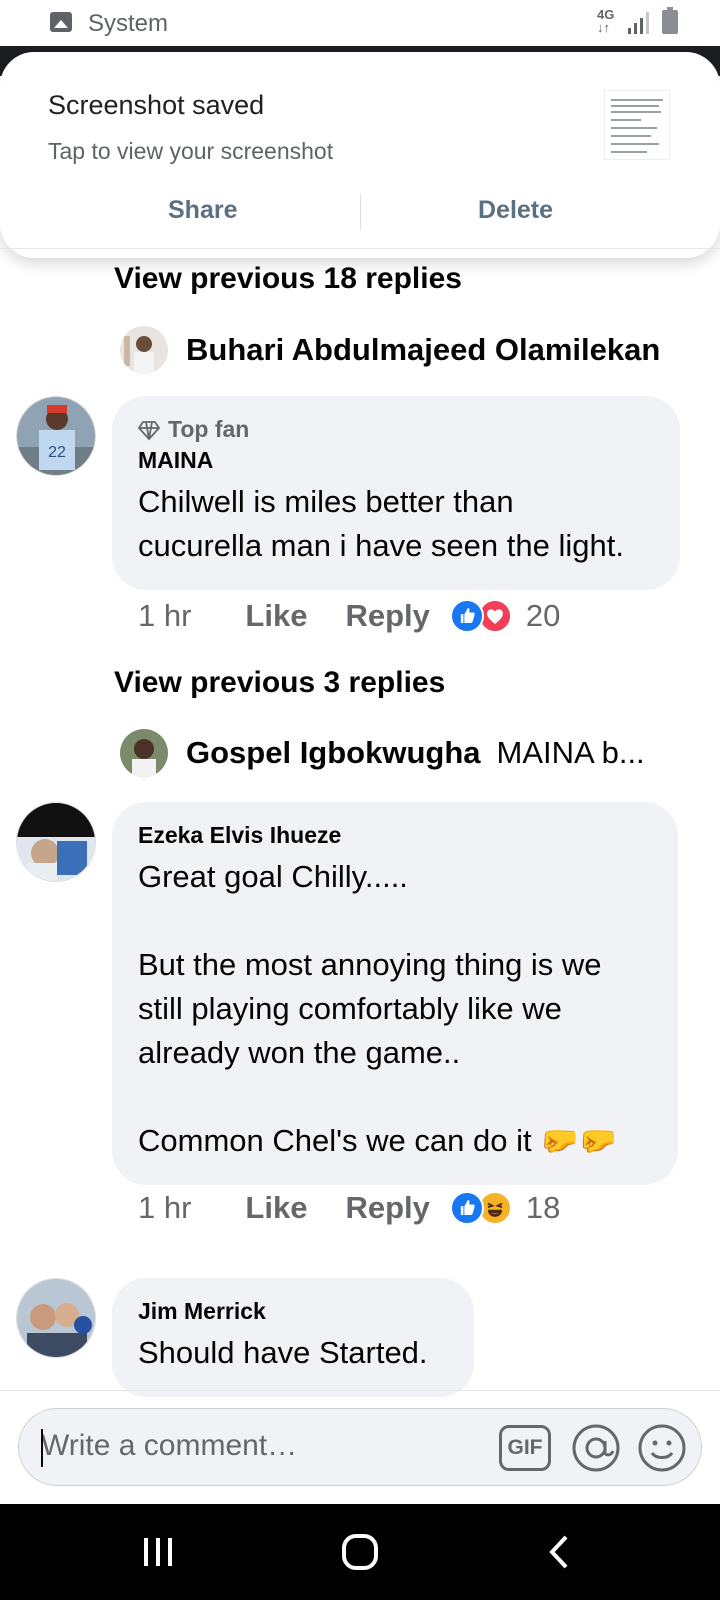  Describe the element at coordinates (158, 1552) in the screenshot. I see `recent-apps-icon` at that location.